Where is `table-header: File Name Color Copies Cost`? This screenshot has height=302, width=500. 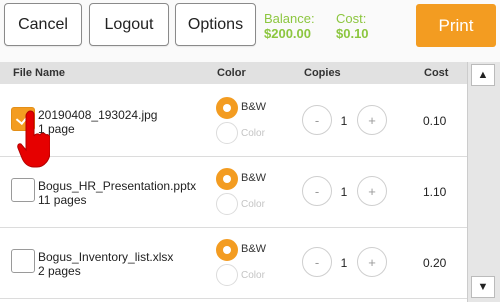 table-header: File Name Color Copies Cost is located at coordinates (250, 73).